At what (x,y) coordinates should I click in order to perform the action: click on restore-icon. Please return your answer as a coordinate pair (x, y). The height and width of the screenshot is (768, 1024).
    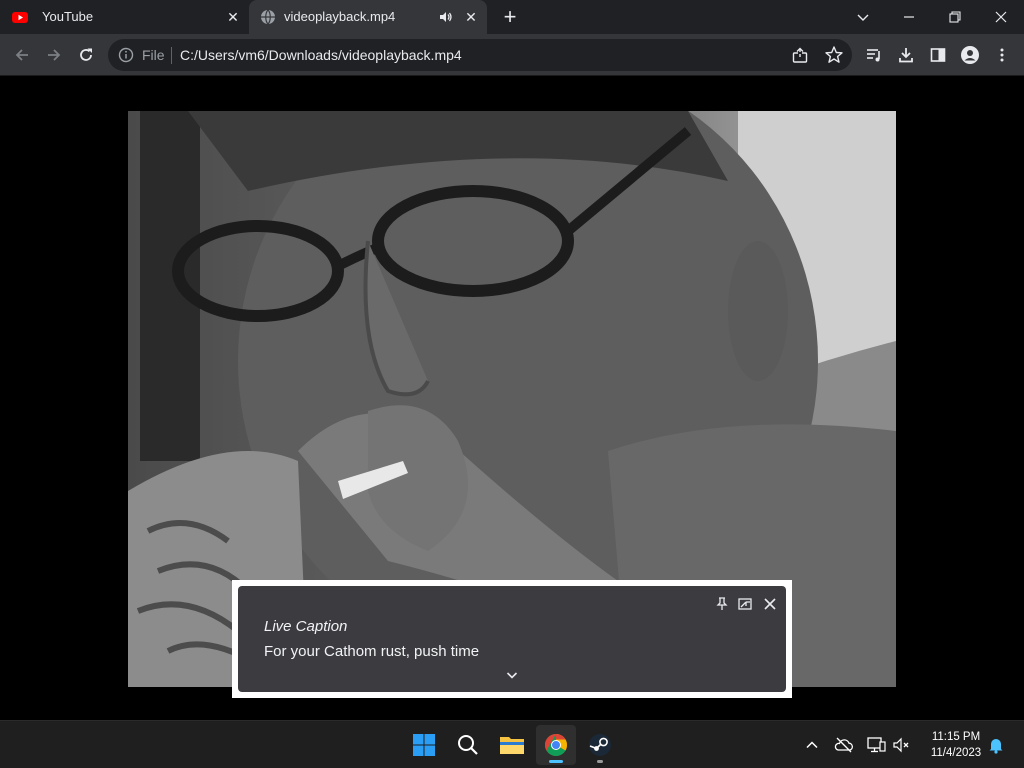
    Looking at the image, I should click on (955, 17).